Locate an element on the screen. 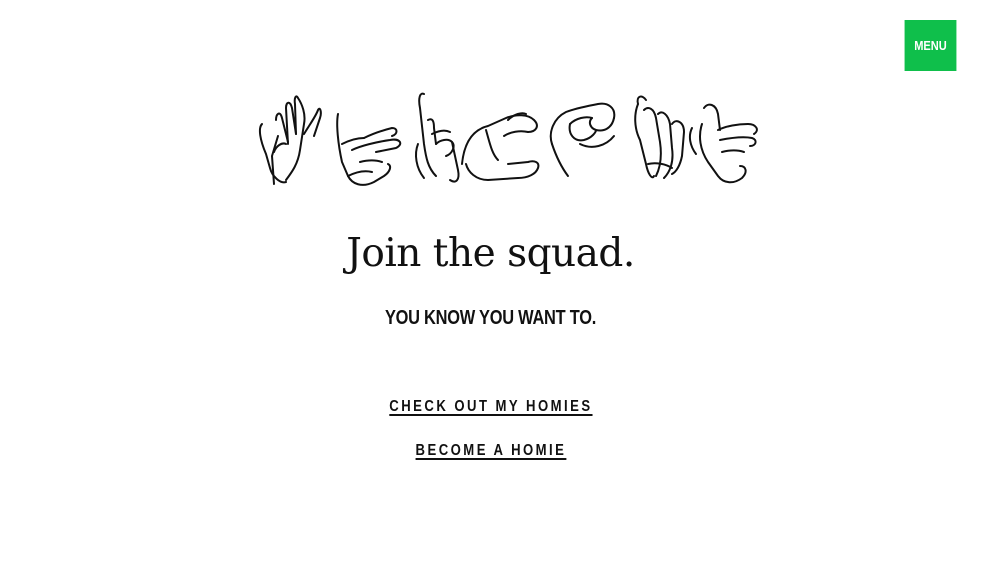  hand-m-icon is located at coordinates (659, 137).